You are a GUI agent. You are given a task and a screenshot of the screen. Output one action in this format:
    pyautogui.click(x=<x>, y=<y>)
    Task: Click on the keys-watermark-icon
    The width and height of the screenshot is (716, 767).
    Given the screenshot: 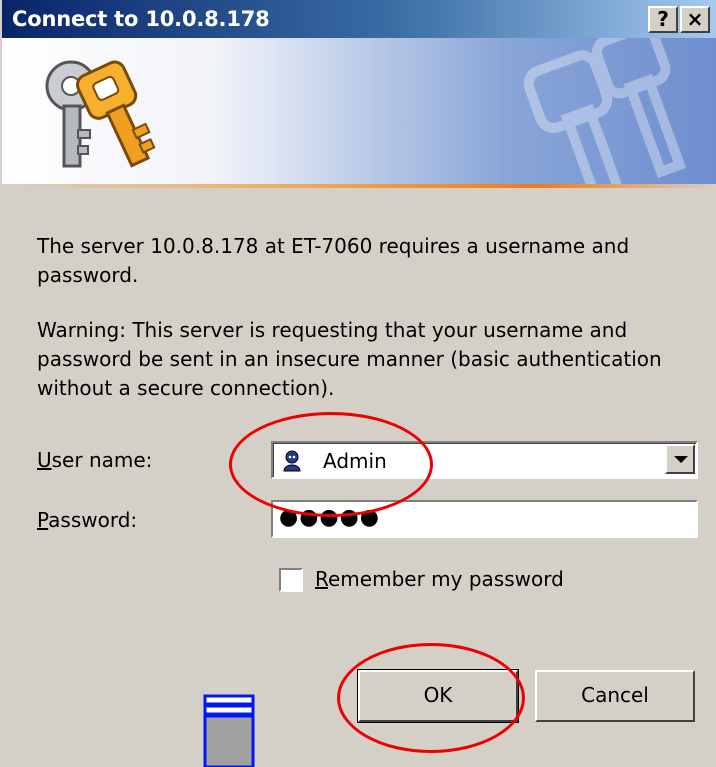 What is the action you would take?
    pyautogui.click(x=605, y=112)
    